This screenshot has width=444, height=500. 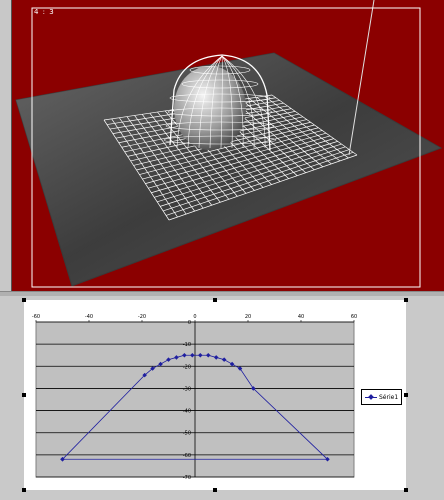 What do you see at coordinates (248, 317) in the screenshot?
I see `x-tick-label: 20` at bounding box center [248, 317].